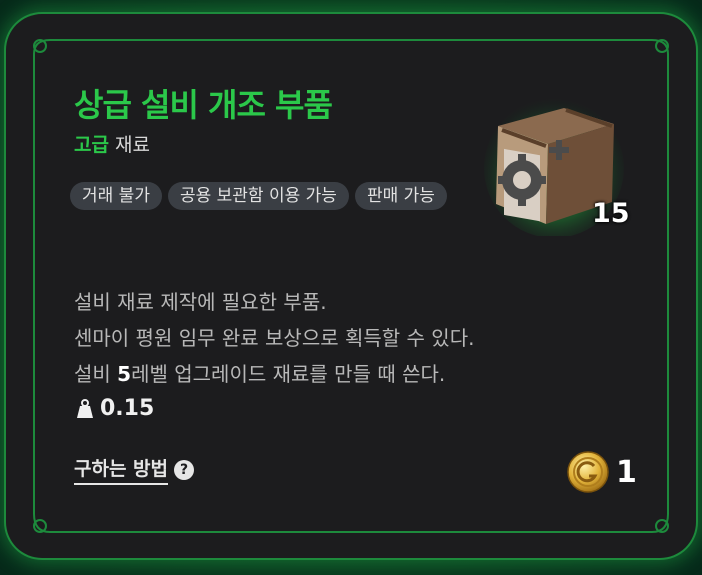 The height and width of the screenshot is (575, 702). What do you see at coordinates (116, 196) in the screenshot?
I see `tag-untradable: 거래 불가` at bounding box center [116, 196].